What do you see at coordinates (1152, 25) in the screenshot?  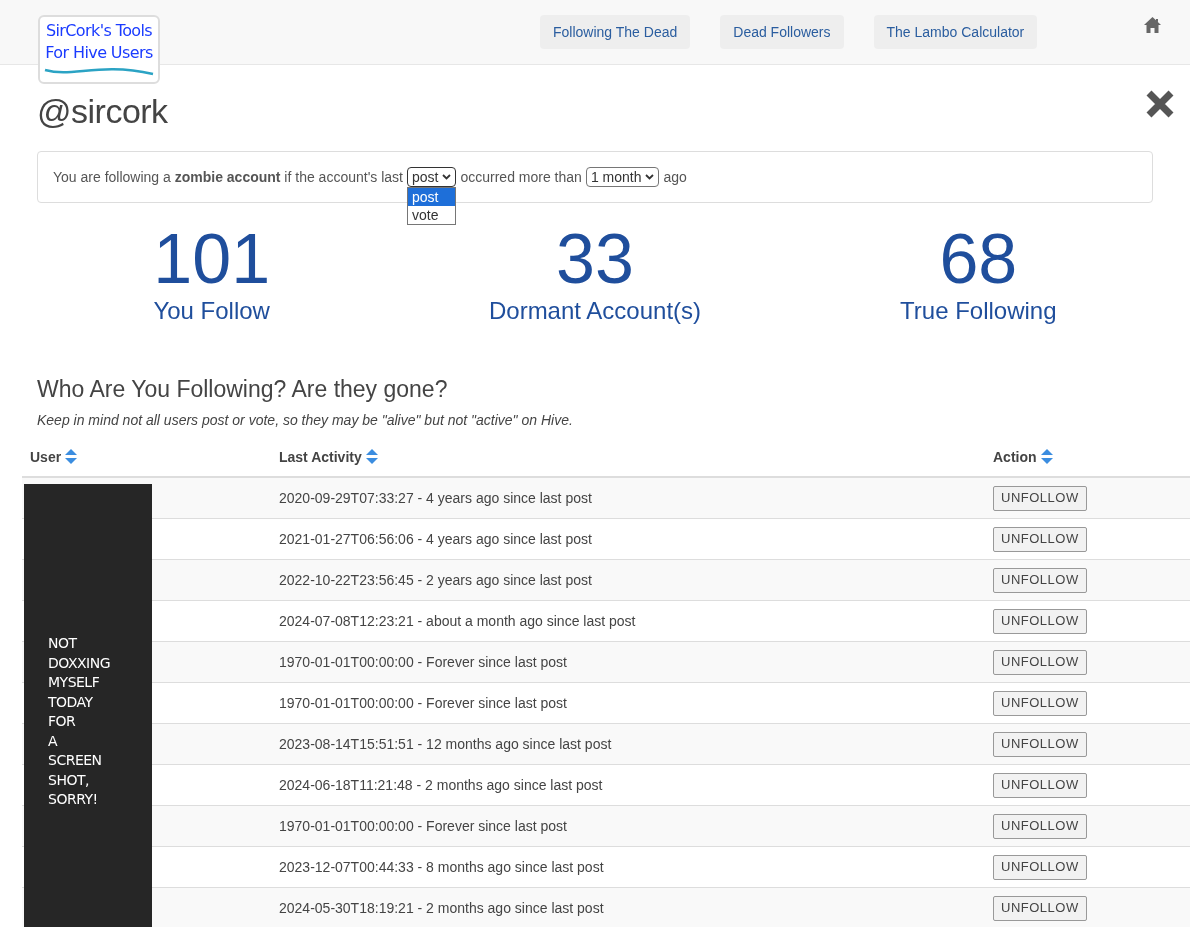 I see `home-icon` at bounding box center [1152, 25].